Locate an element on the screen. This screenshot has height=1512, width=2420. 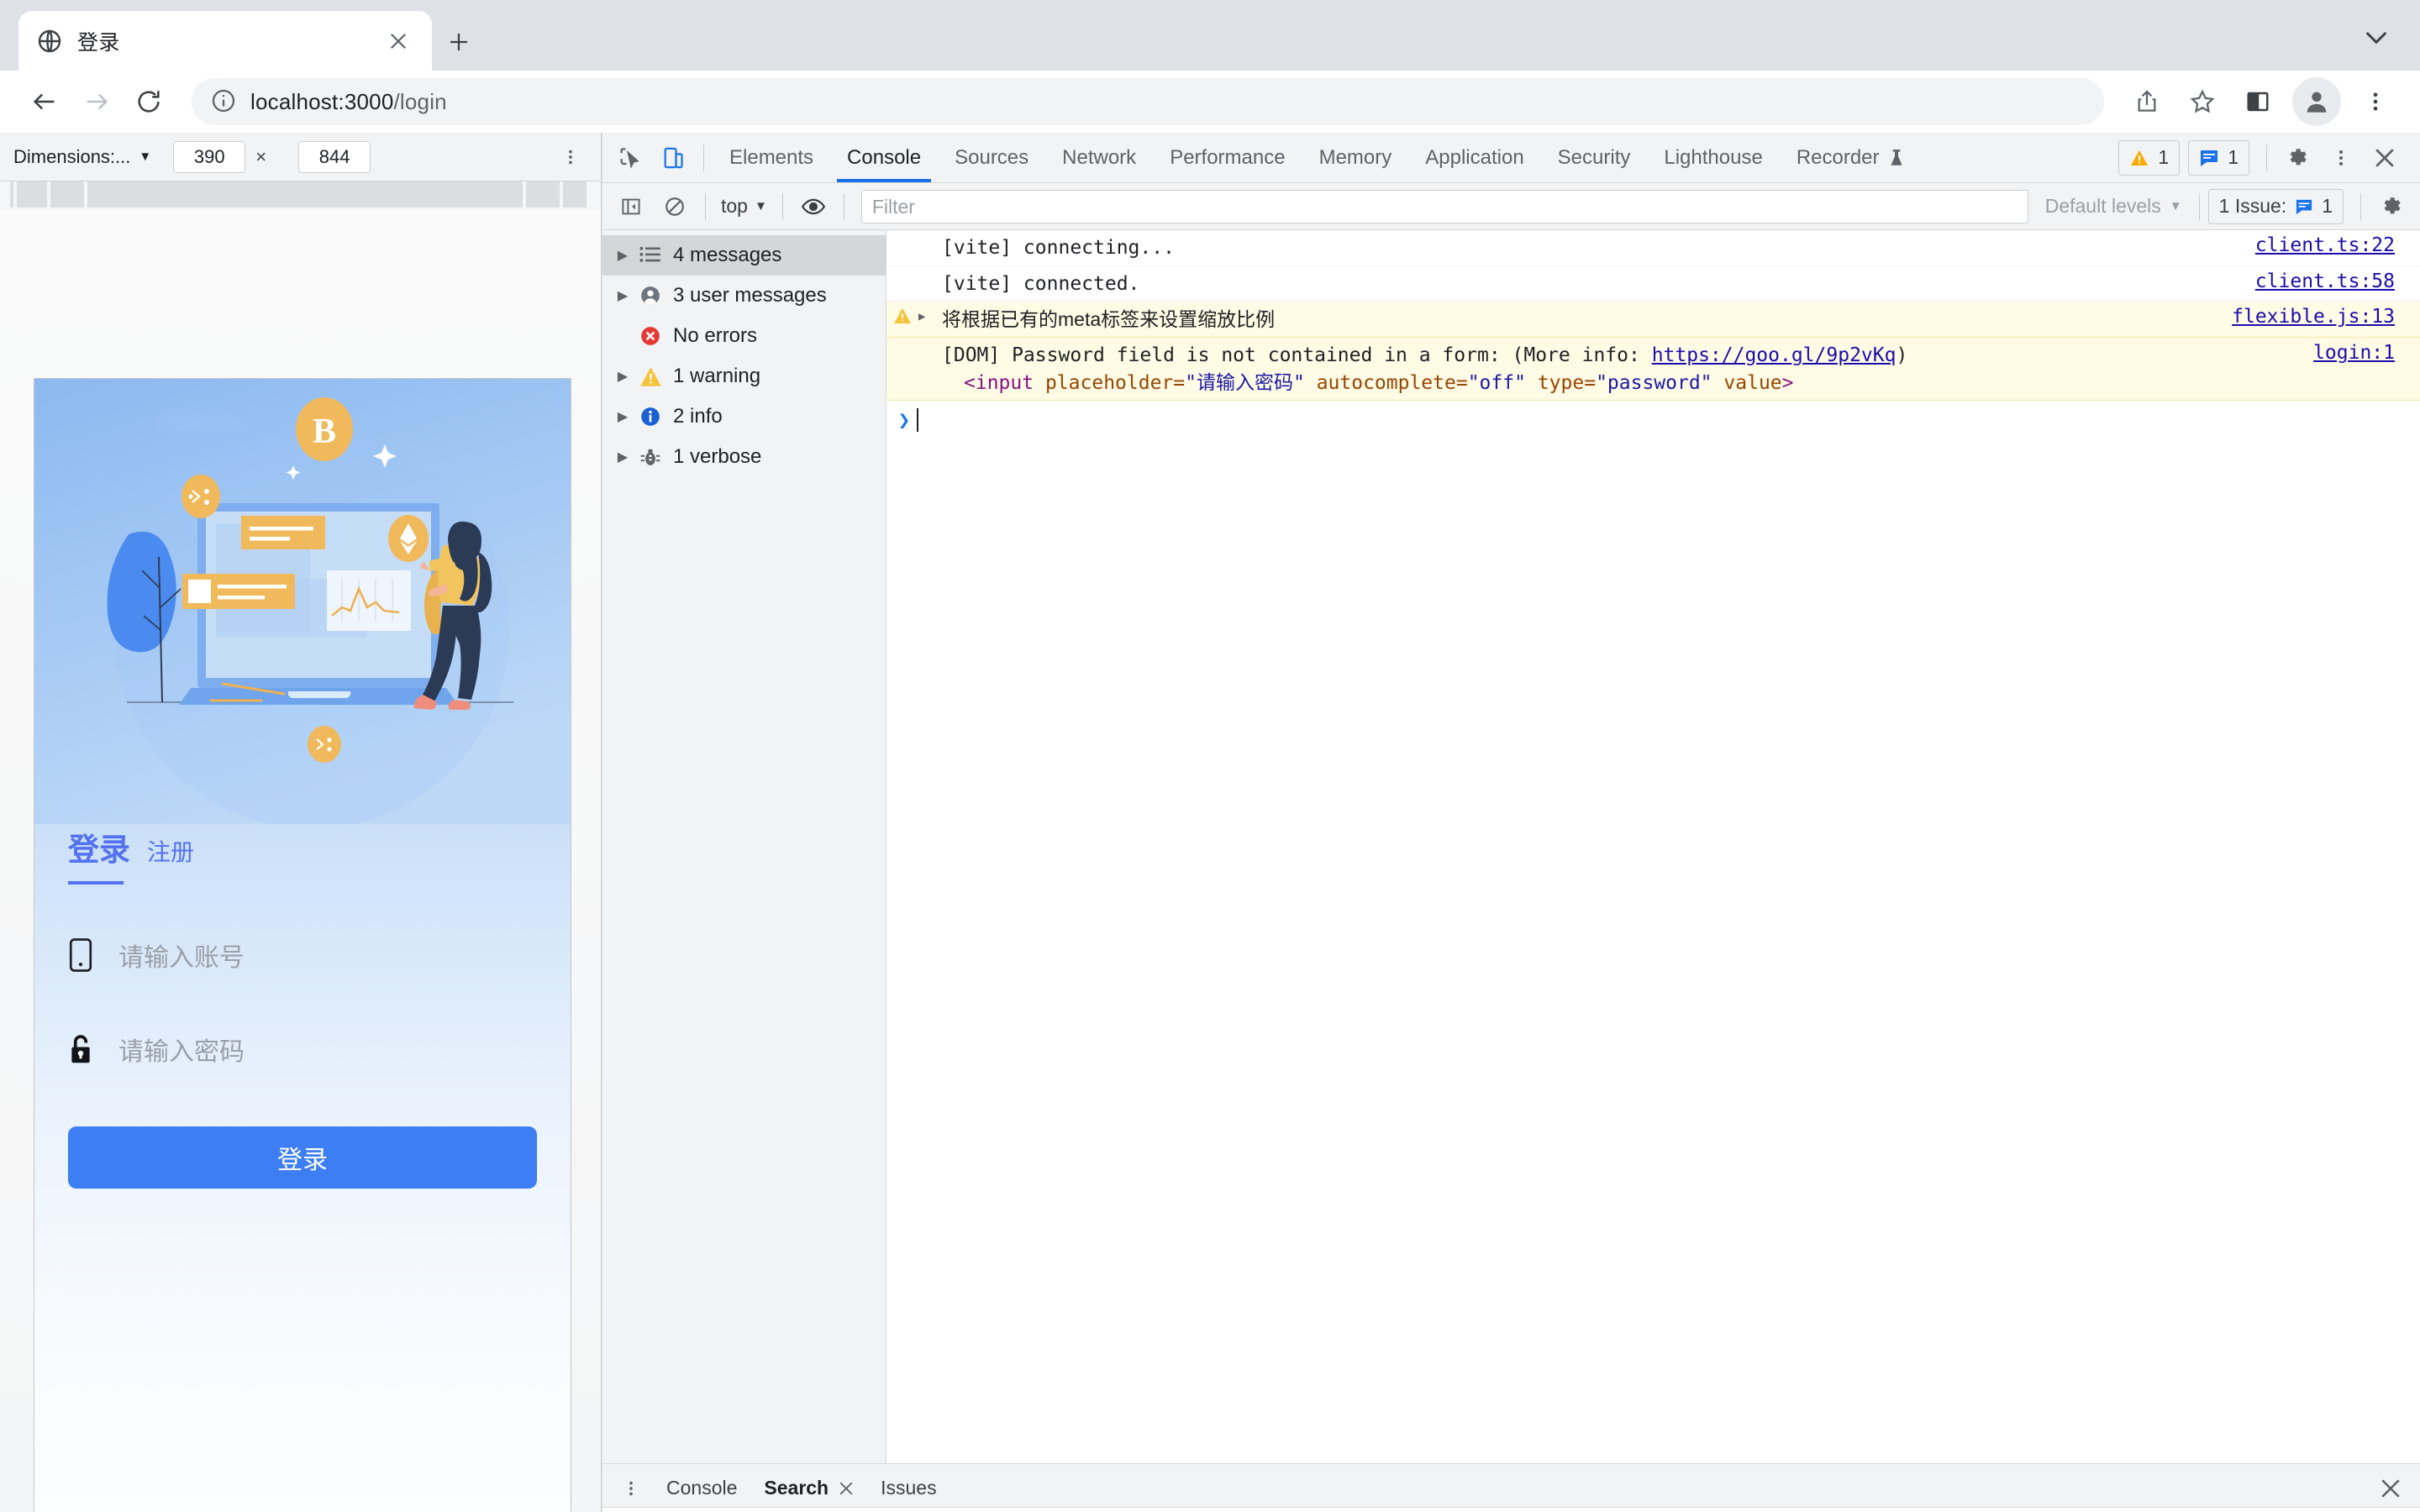
url-text: localhost:3000/login is located at coordinates (348, 102).